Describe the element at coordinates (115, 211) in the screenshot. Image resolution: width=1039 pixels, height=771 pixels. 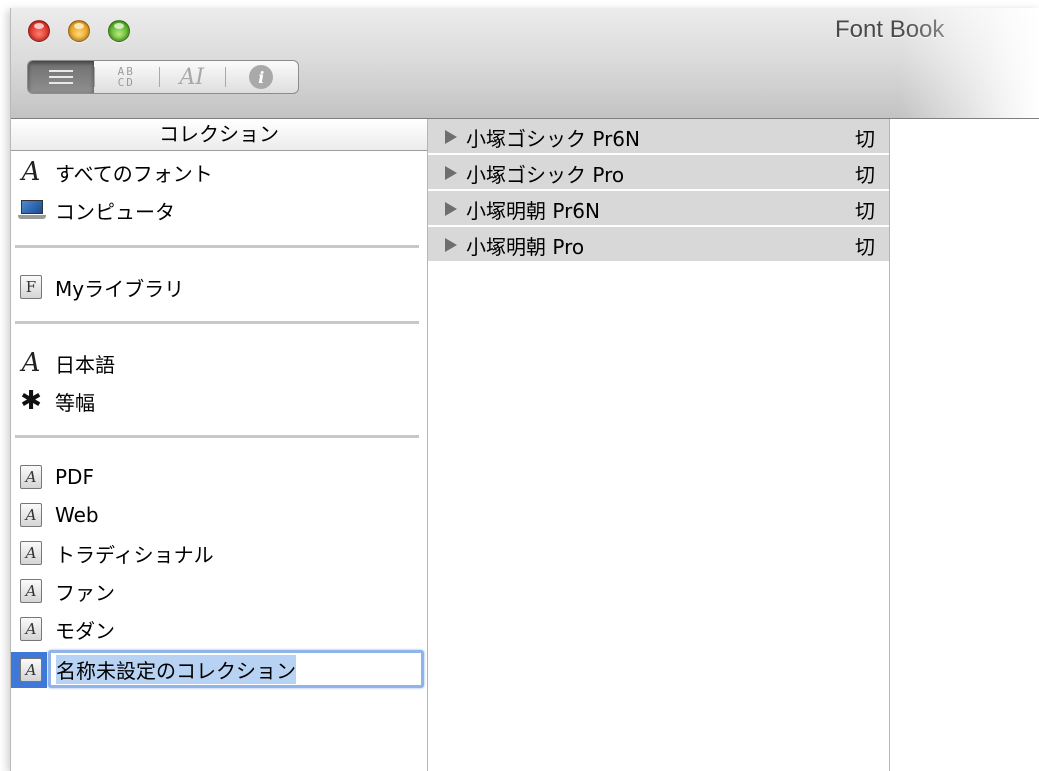
I see `sidebar-item-label: コンピュータ` at that location.